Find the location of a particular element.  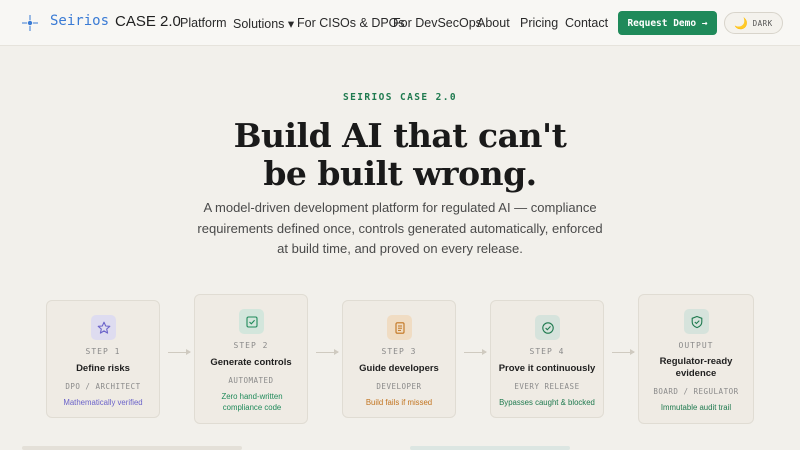

check-circle-icon is located at coordinates (547, 327).